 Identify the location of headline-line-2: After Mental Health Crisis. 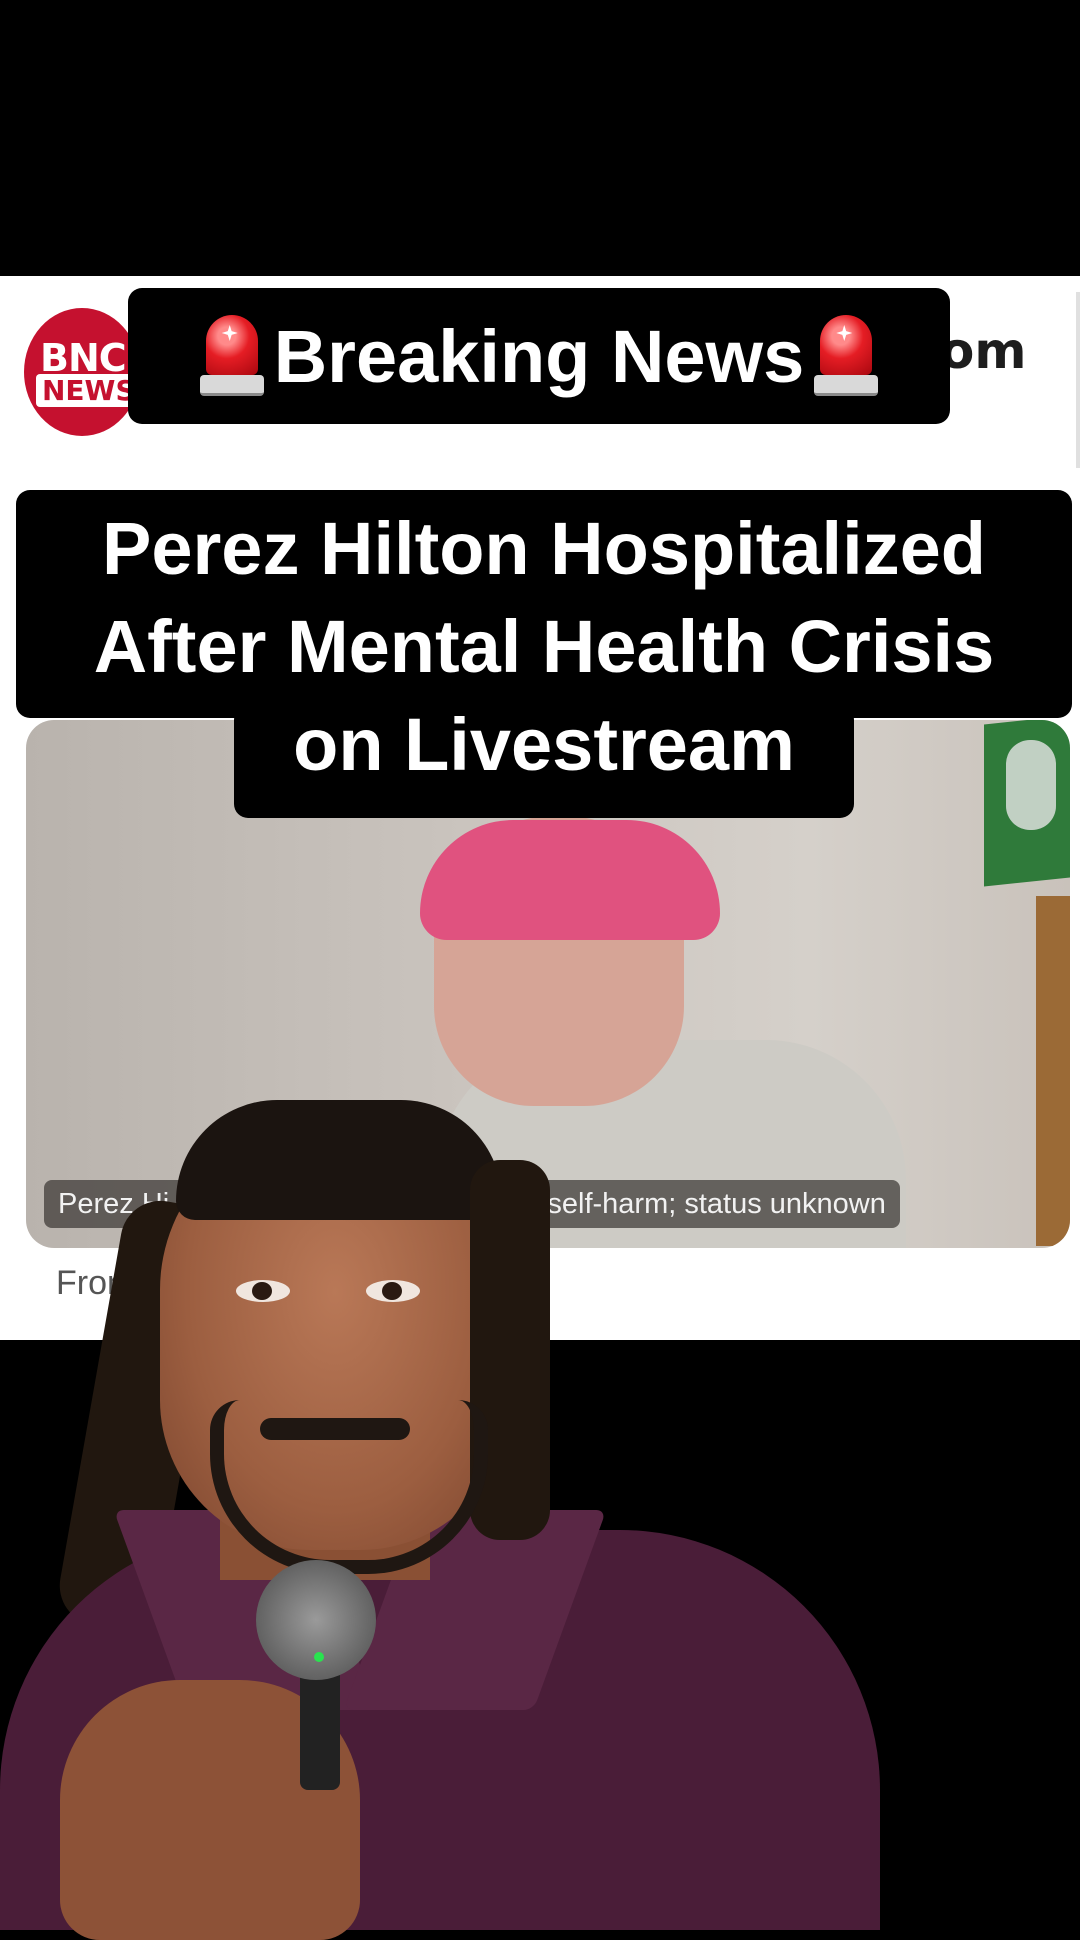
(544, 646).